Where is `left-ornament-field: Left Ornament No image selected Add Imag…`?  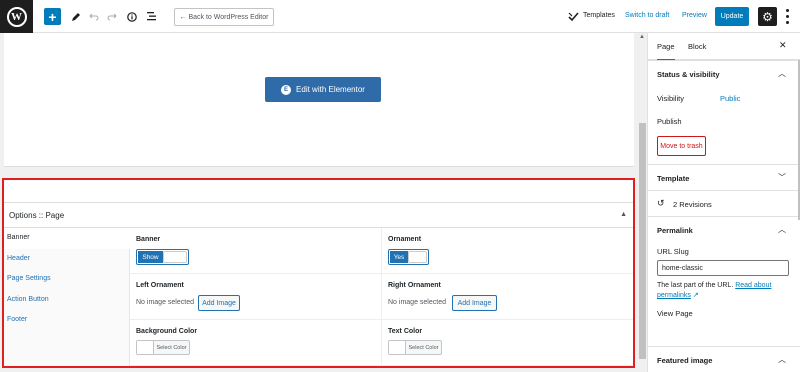
left-ornament-field: Left Ornament No image selected Add Imag… is located at coordinates (256, 297).